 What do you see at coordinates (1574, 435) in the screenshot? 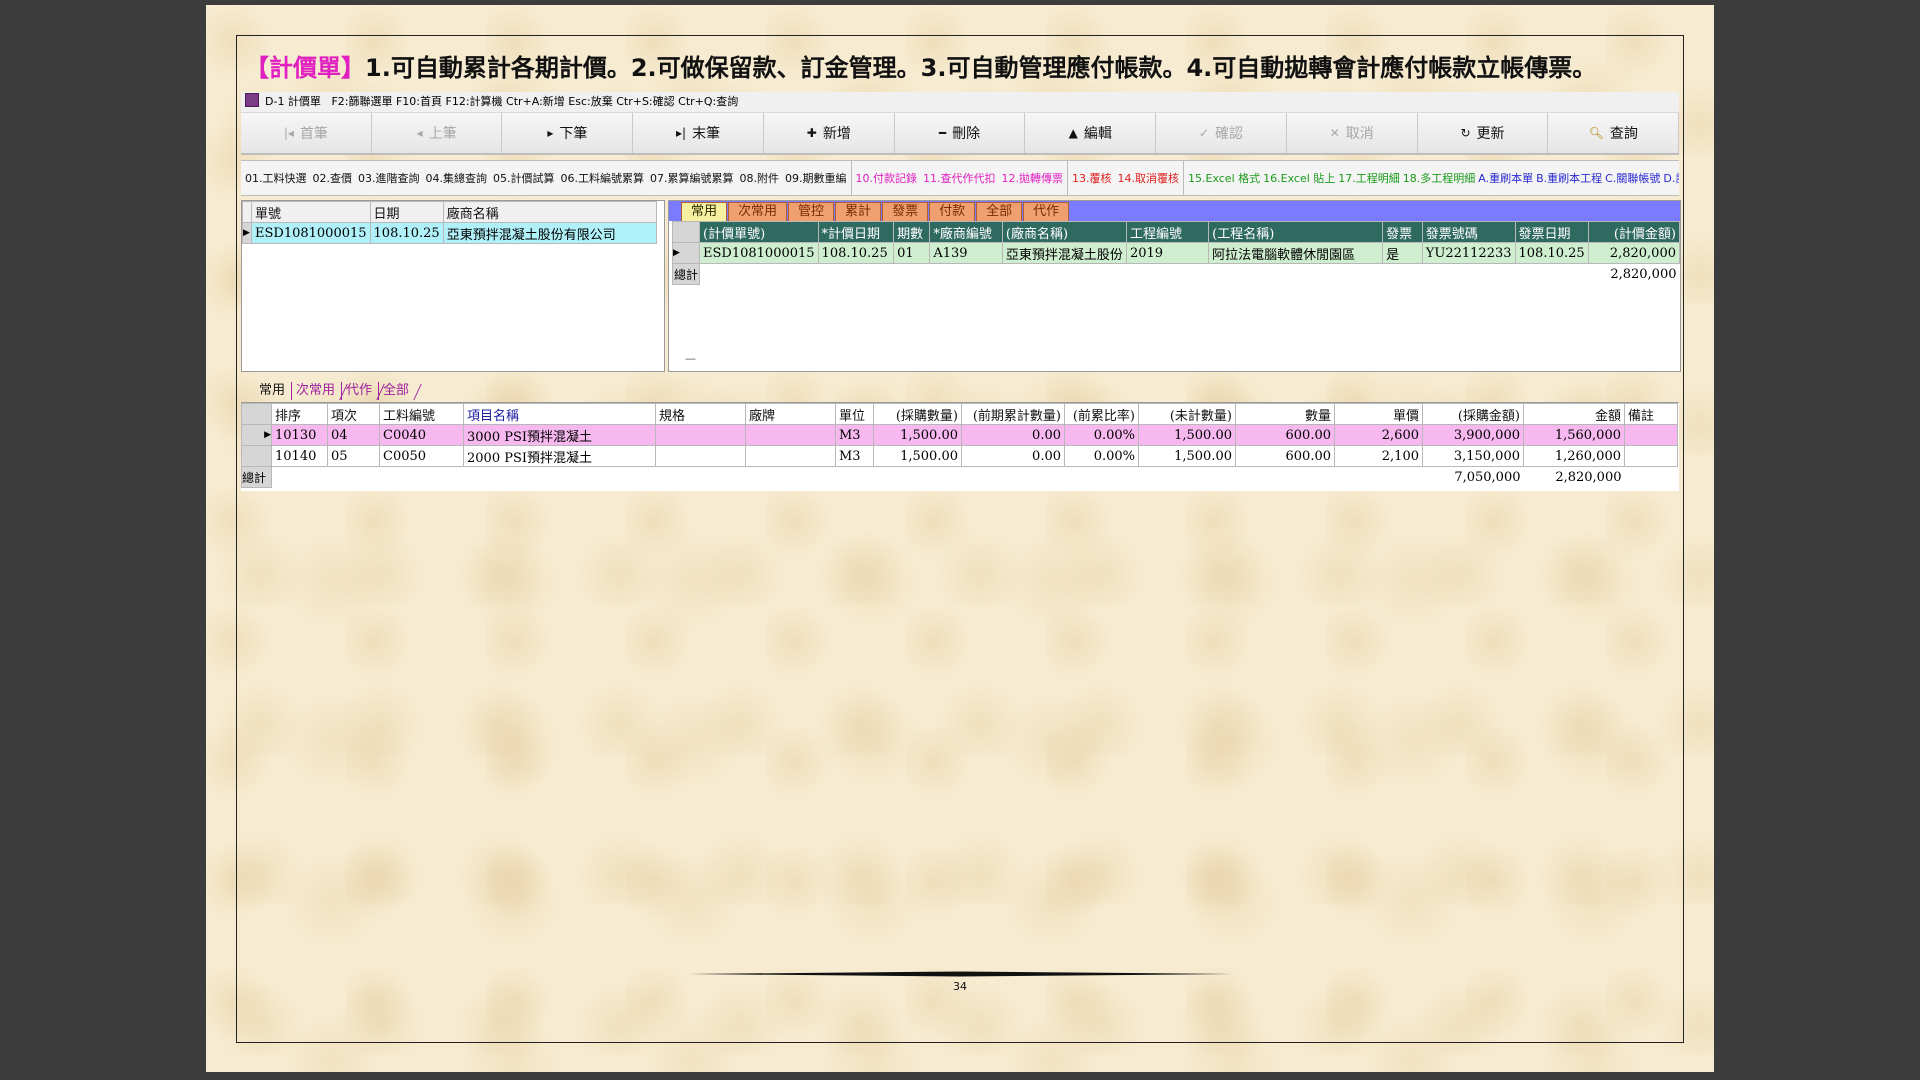
I see `cell: 1,560,000` at bounding box center [1574, 435].